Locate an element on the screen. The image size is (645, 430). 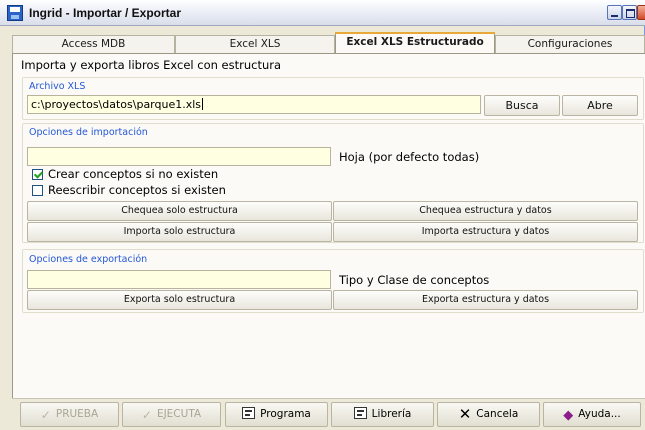
hoja-label: Hoja (por defecto todas) is located at coordinates (409, 157).